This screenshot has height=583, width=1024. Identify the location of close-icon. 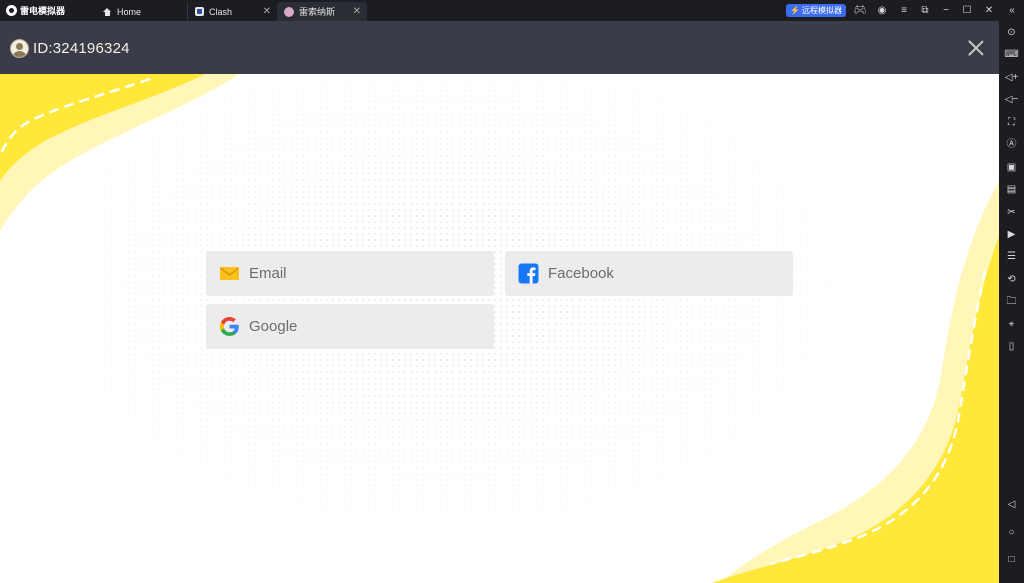
(976, 48).